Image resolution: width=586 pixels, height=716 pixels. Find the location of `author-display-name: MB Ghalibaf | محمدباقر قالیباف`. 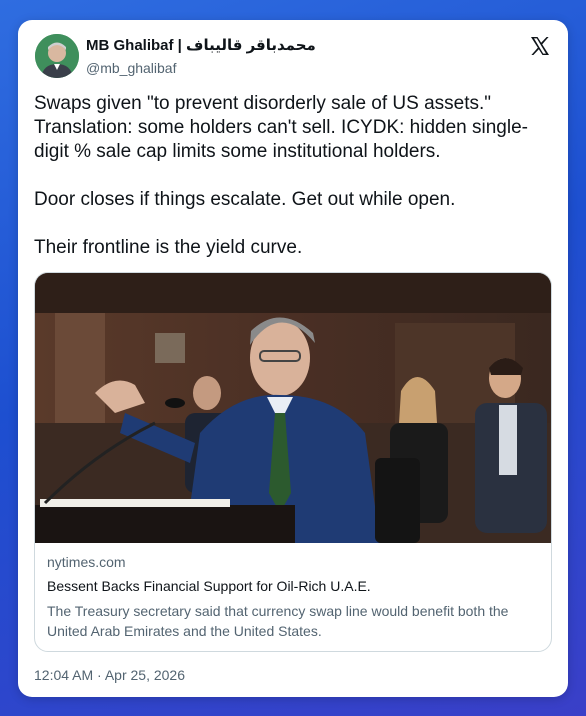

author-display-name: MB Ghalibaf | محمدباقر قالیباف is located at coordinates (201, 45).